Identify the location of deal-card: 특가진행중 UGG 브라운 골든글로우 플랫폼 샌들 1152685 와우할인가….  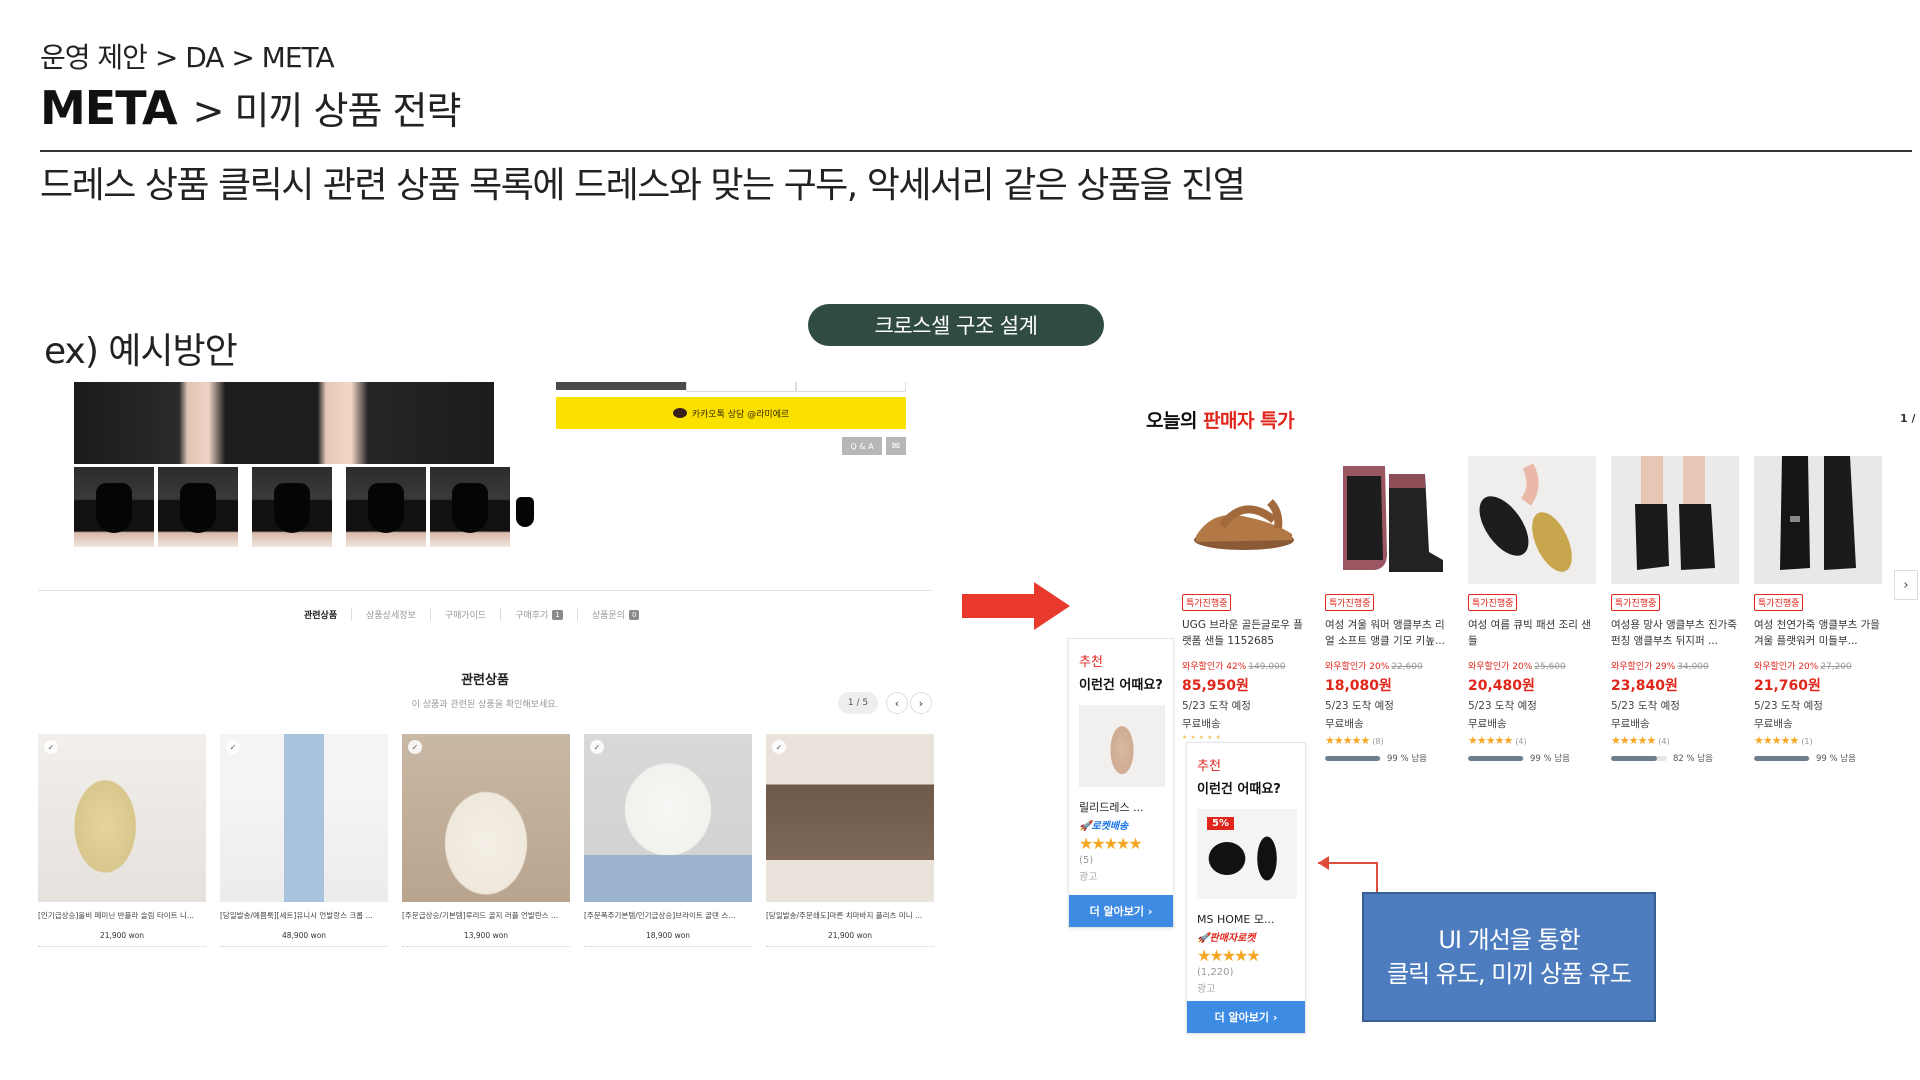
(1246, 598).